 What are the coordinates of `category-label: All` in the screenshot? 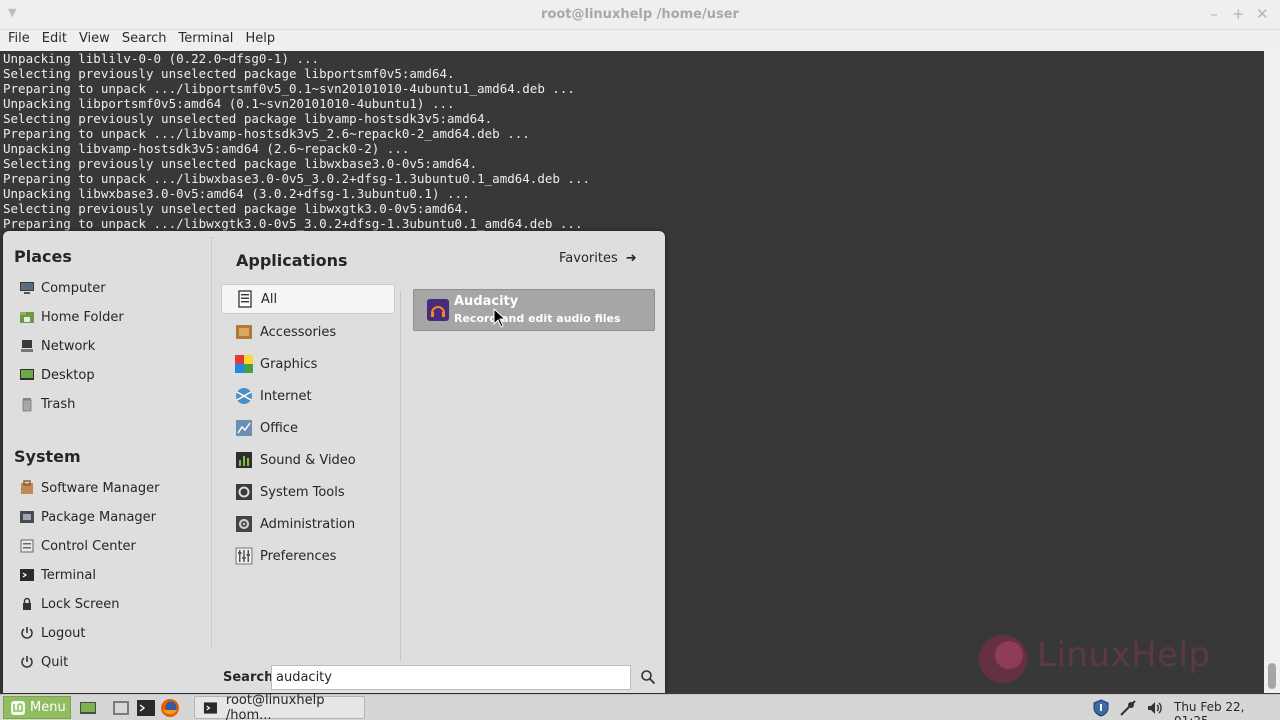 It's located at (269, 299).